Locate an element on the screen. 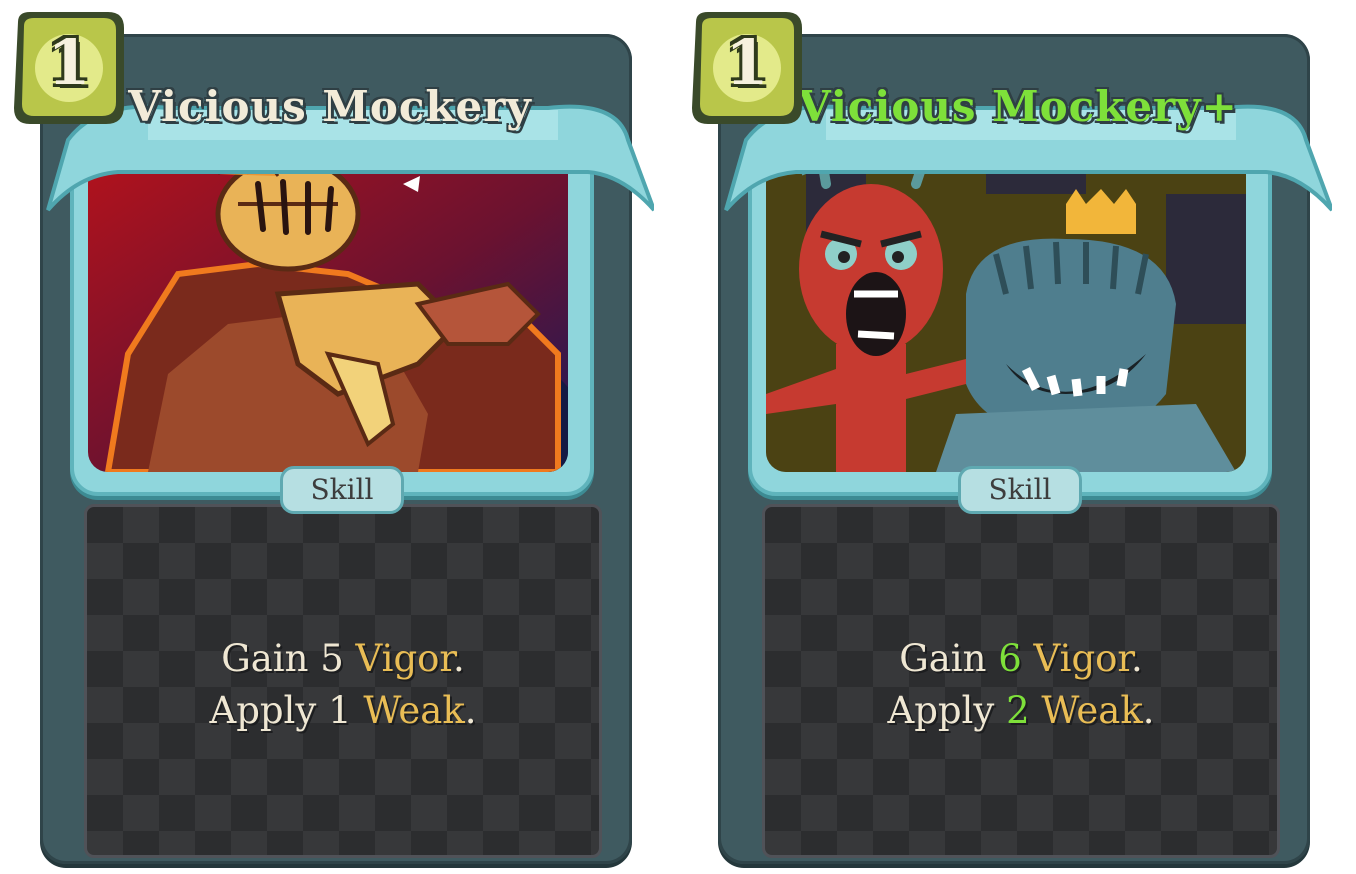 The image size is (1356, 874). description-line-2: Apply 2 Weak. is located at coordinates (1021, 710).